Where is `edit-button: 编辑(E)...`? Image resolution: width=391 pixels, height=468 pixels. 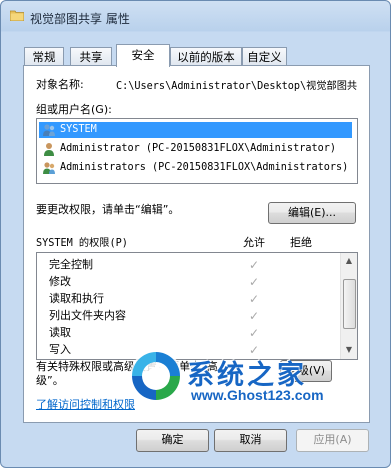 edit-button: 编辑(E)... is located at coordinates (312, 213).